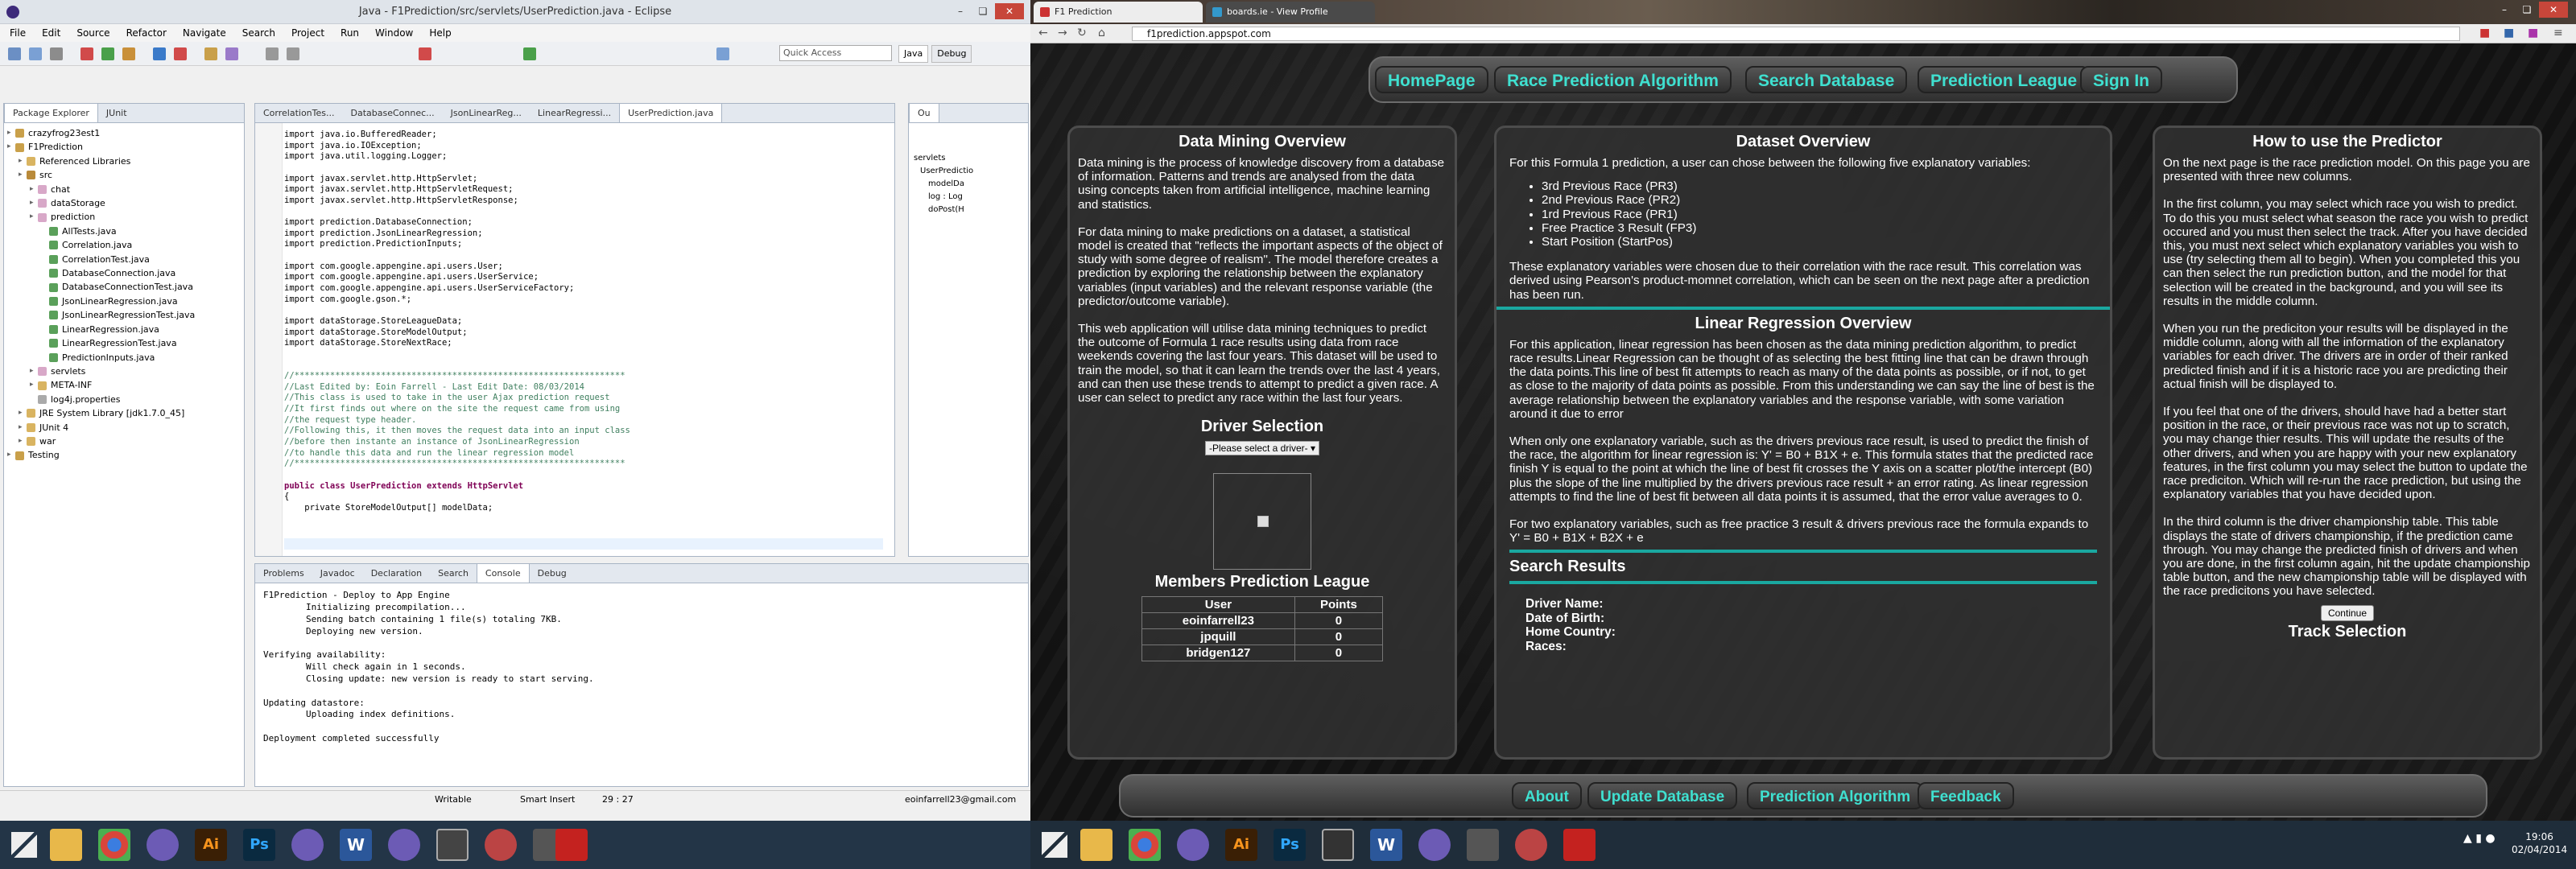  What do you see at coordinates (56, 53) in the screenshot?
I see `print-icon` at bounding box center [56, 53].